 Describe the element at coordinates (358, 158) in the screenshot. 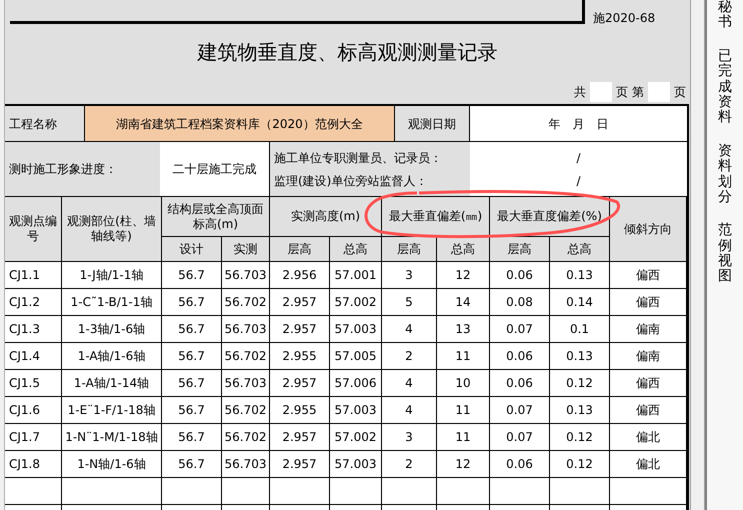

I see `signature-label: 施工单位专职测量员、记录员：` at that location.